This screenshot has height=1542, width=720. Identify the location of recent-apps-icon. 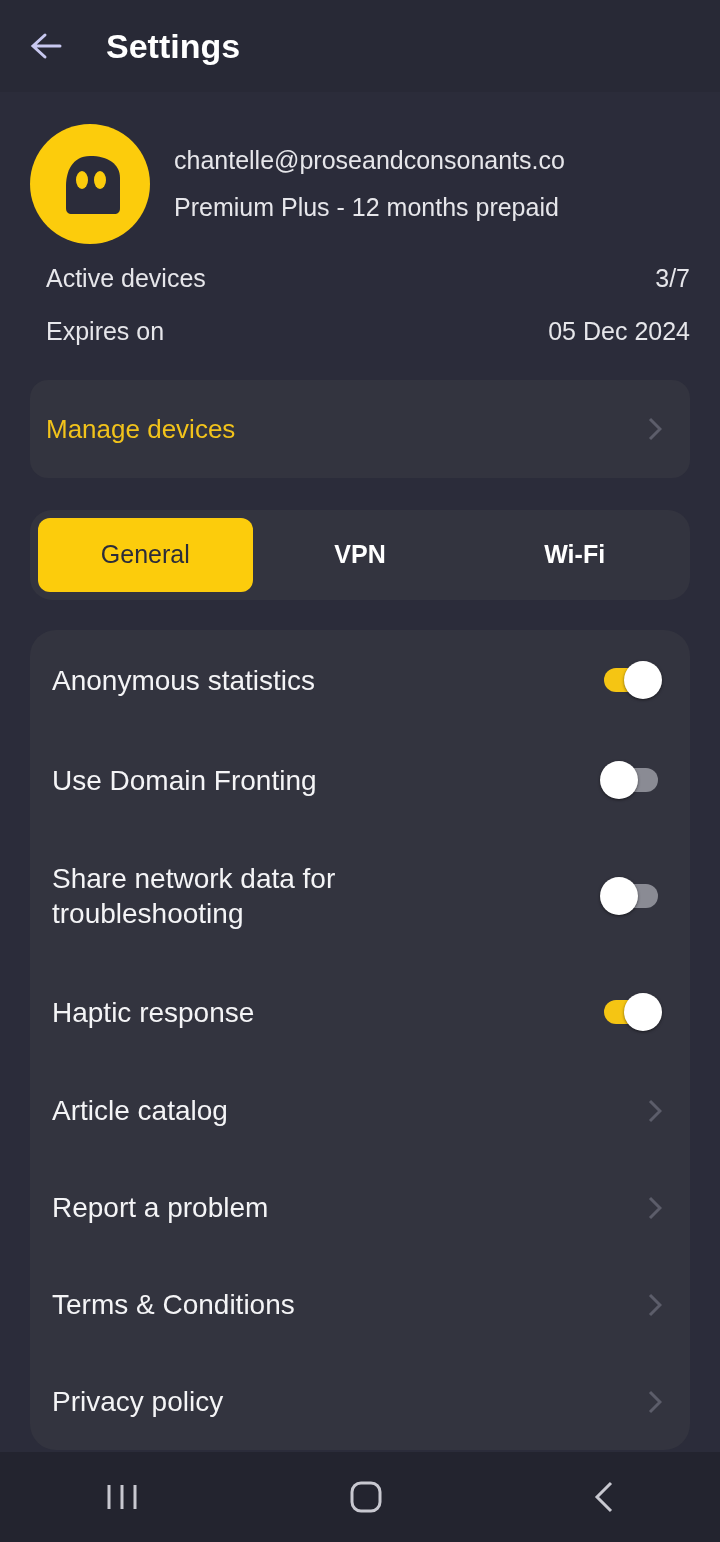
(122, 1497).